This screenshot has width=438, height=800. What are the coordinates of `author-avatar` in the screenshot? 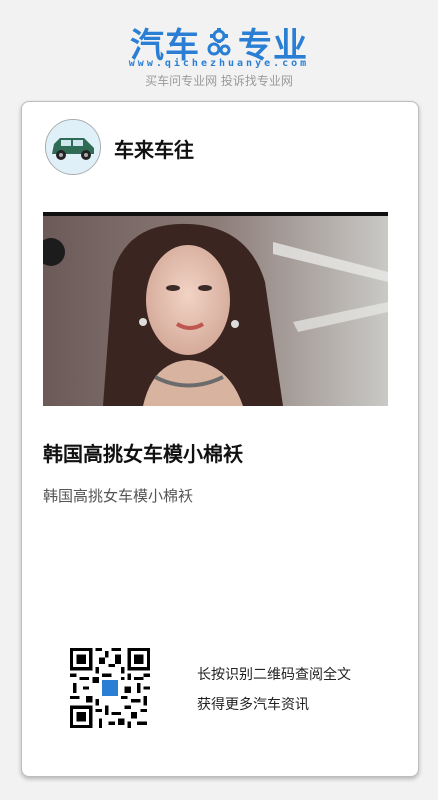 It's located at (73, 147).